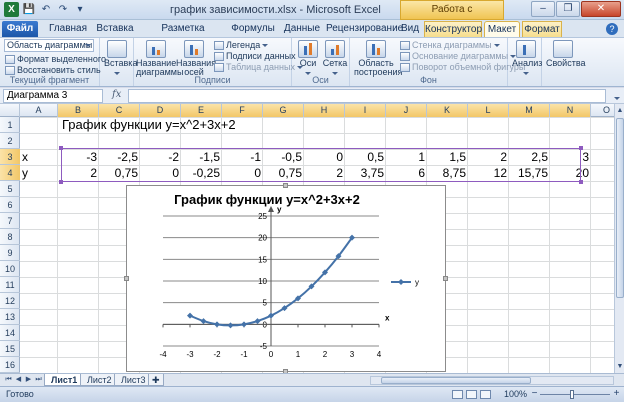  What do you see at coordinates (453, 29) in the screenshot?
I see `tab-design: Конструктор` at bounding box center [453, 29].